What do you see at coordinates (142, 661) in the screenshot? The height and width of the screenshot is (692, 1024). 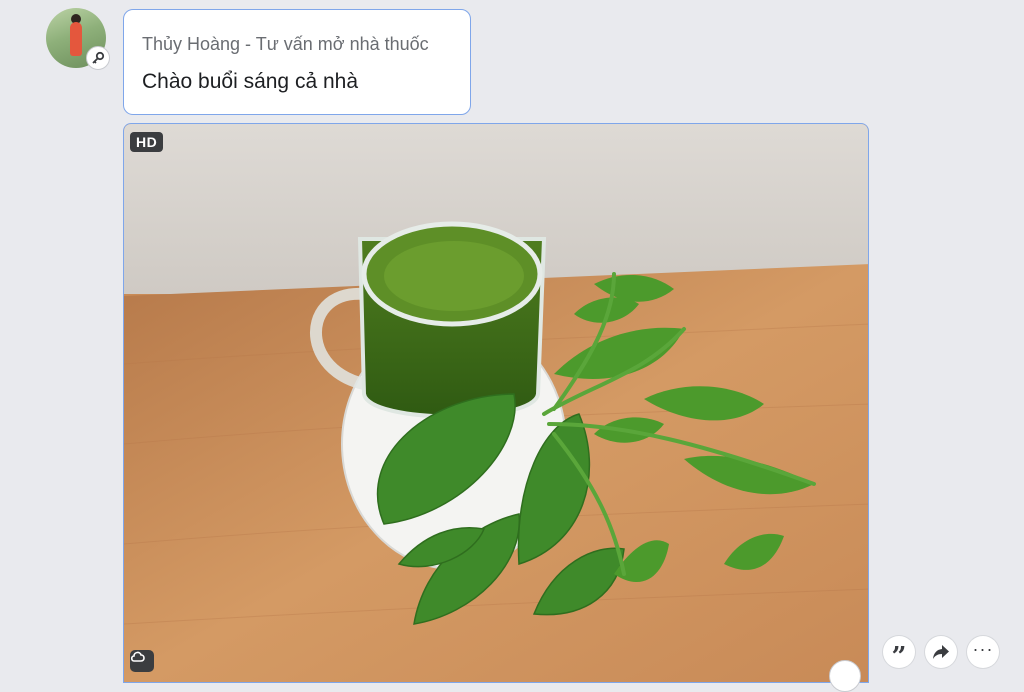 I see `cloud-icon` at bounding box center [142, 661].